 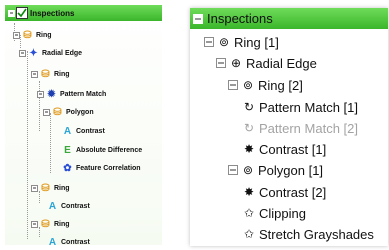 I want to click on tree-item-contrast: ✸ Contrast [2], so click(x=284, y=192).